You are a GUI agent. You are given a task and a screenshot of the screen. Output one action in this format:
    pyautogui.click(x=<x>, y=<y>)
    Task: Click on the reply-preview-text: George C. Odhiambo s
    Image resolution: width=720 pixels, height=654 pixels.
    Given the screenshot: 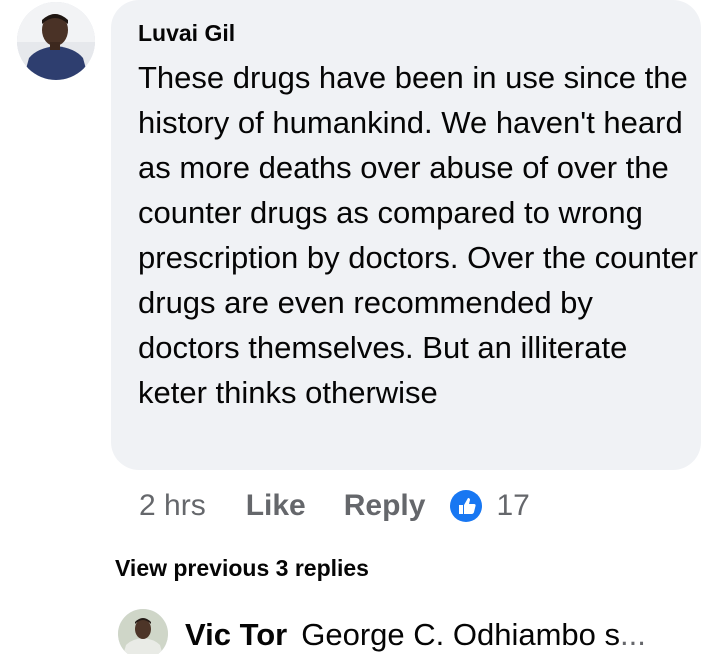 What is the action you would take?
    pyautogui.click(x=460, y=634)
    